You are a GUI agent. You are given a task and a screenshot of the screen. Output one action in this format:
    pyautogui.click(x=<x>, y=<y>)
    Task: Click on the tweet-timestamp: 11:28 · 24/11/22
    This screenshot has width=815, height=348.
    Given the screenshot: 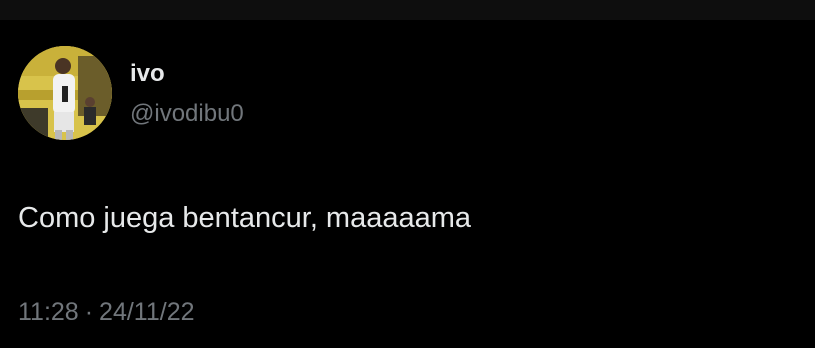 What is the action you would take?
    pyautogui.click(x=106, y=312)
    